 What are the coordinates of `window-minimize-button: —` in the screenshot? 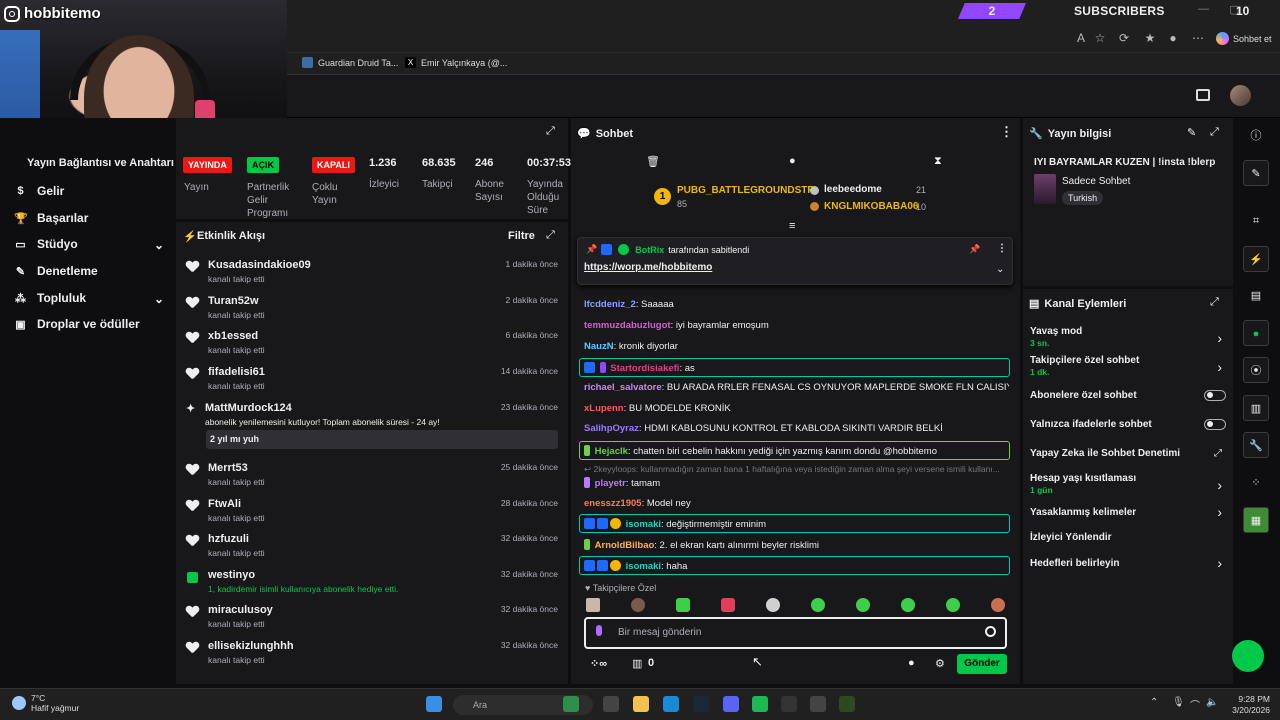 It's located at (1203, 9).